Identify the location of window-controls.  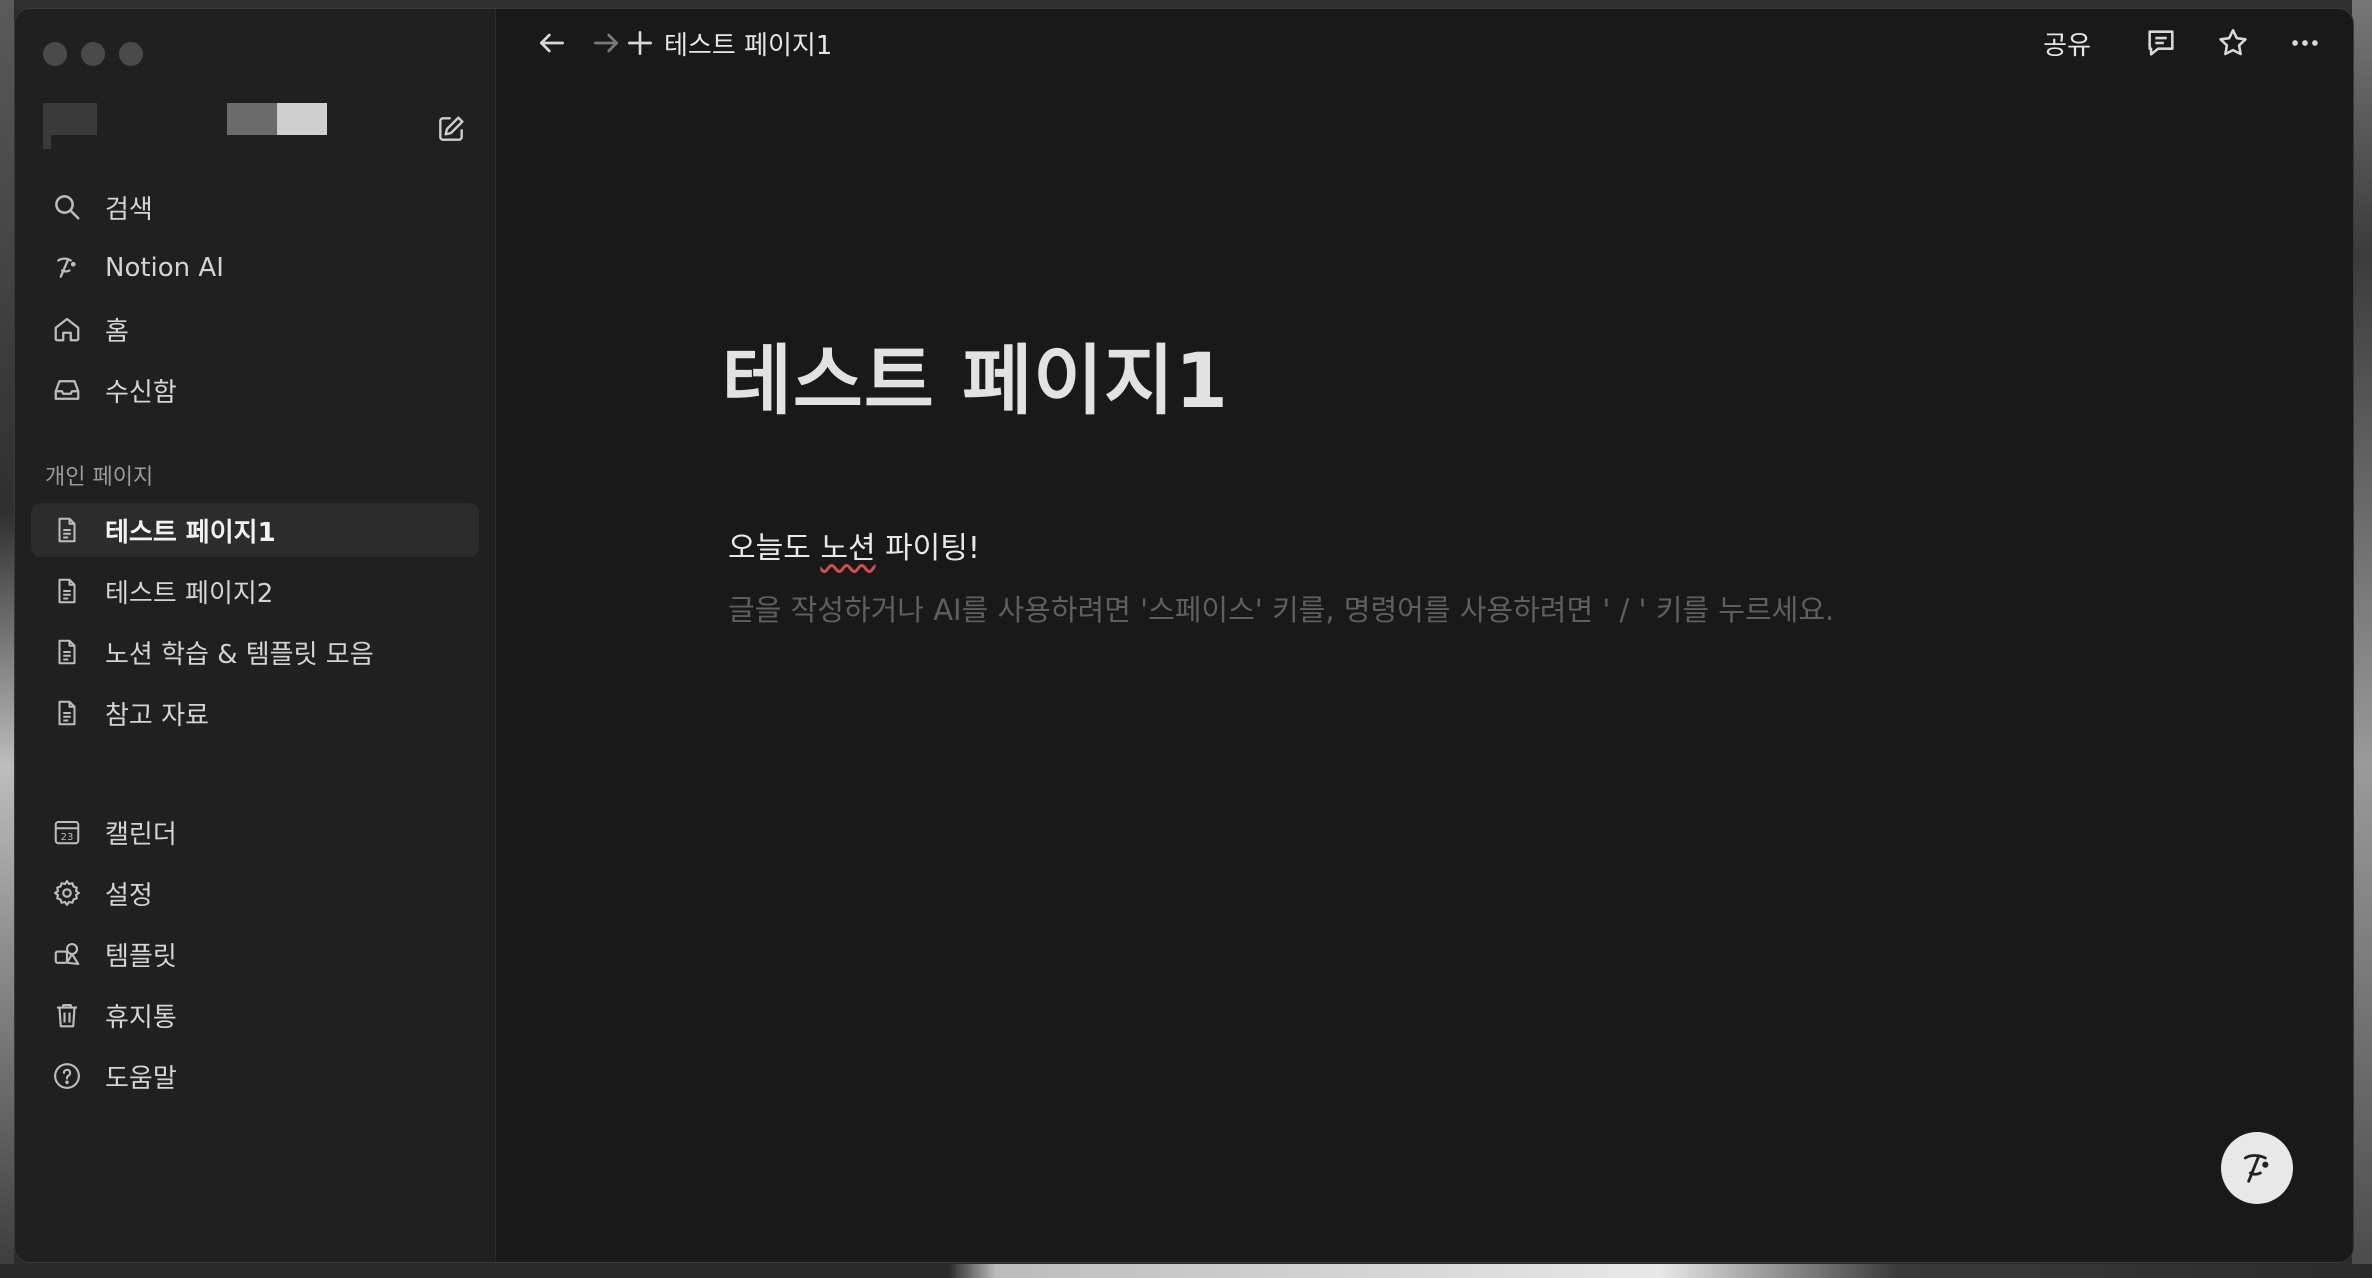
(93, 54).